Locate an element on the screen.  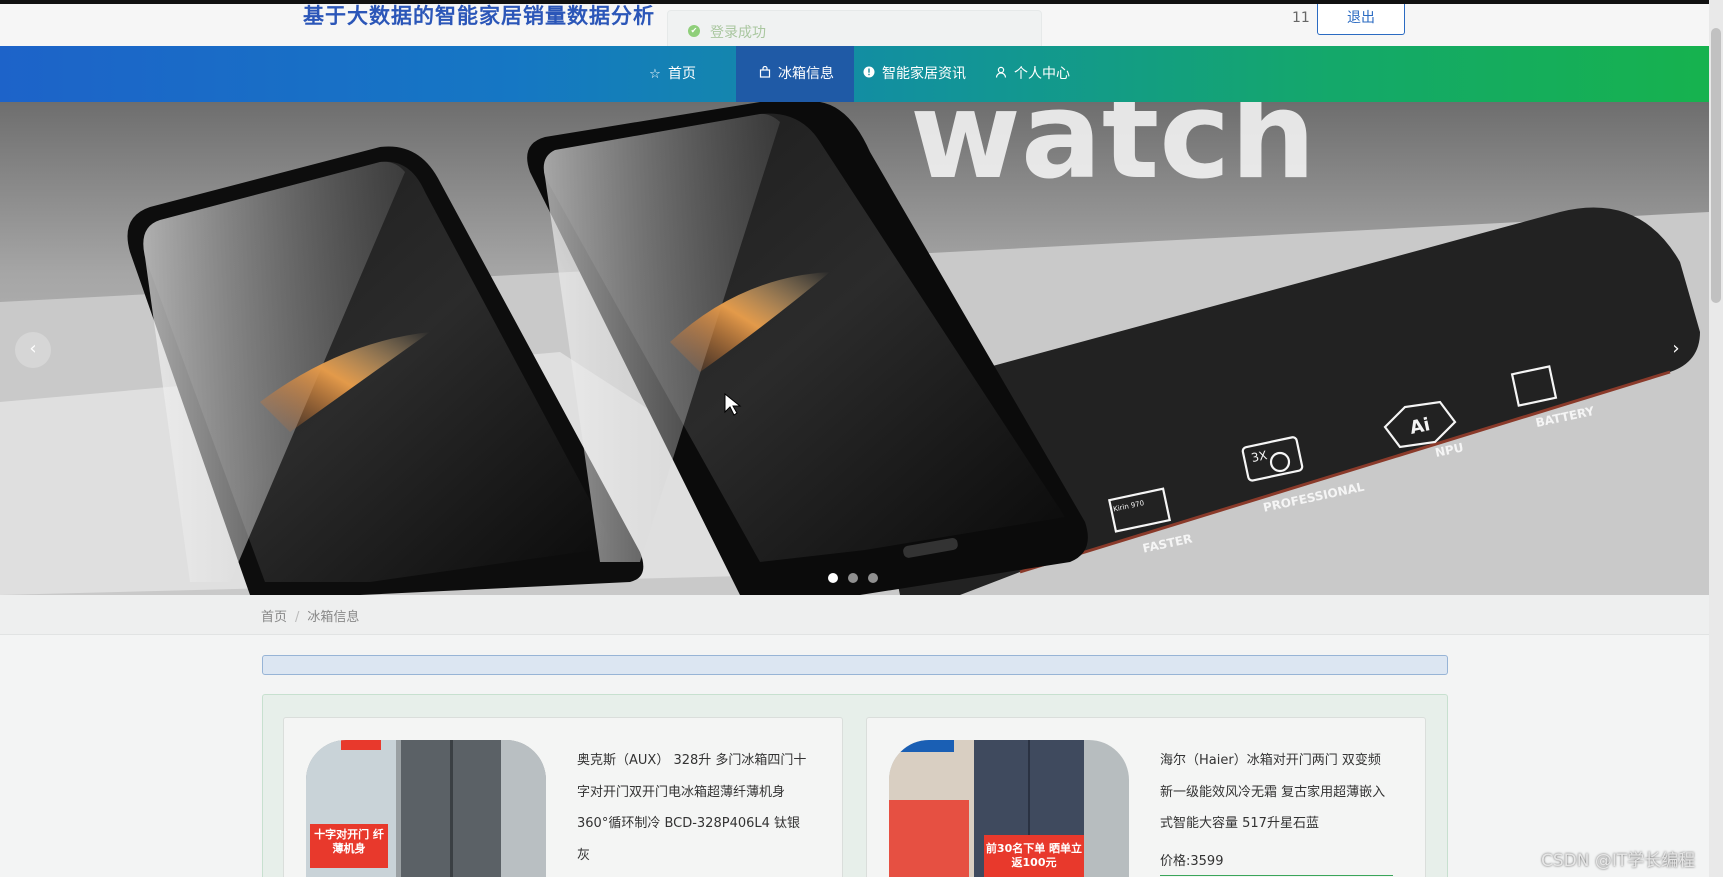
page-scrollbar is located at coordinates (1716, 438).